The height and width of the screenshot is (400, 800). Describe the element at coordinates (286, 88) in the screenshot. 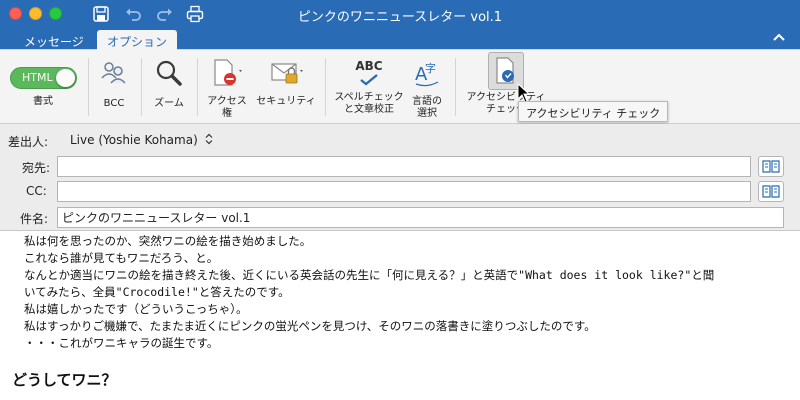

I see `security-button: セキュリティ` at that location.